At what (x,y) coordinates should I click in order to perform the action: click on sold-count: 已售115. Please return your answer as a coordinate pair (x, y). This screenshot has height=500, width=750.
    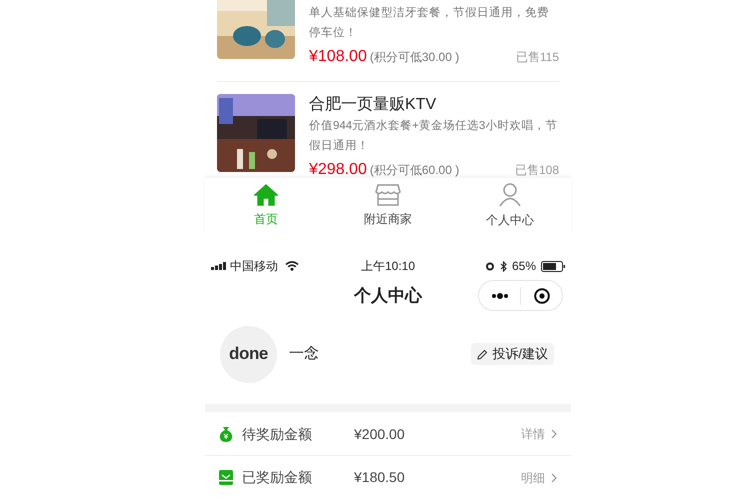
    Looking at the image, I should click on (537, 57).